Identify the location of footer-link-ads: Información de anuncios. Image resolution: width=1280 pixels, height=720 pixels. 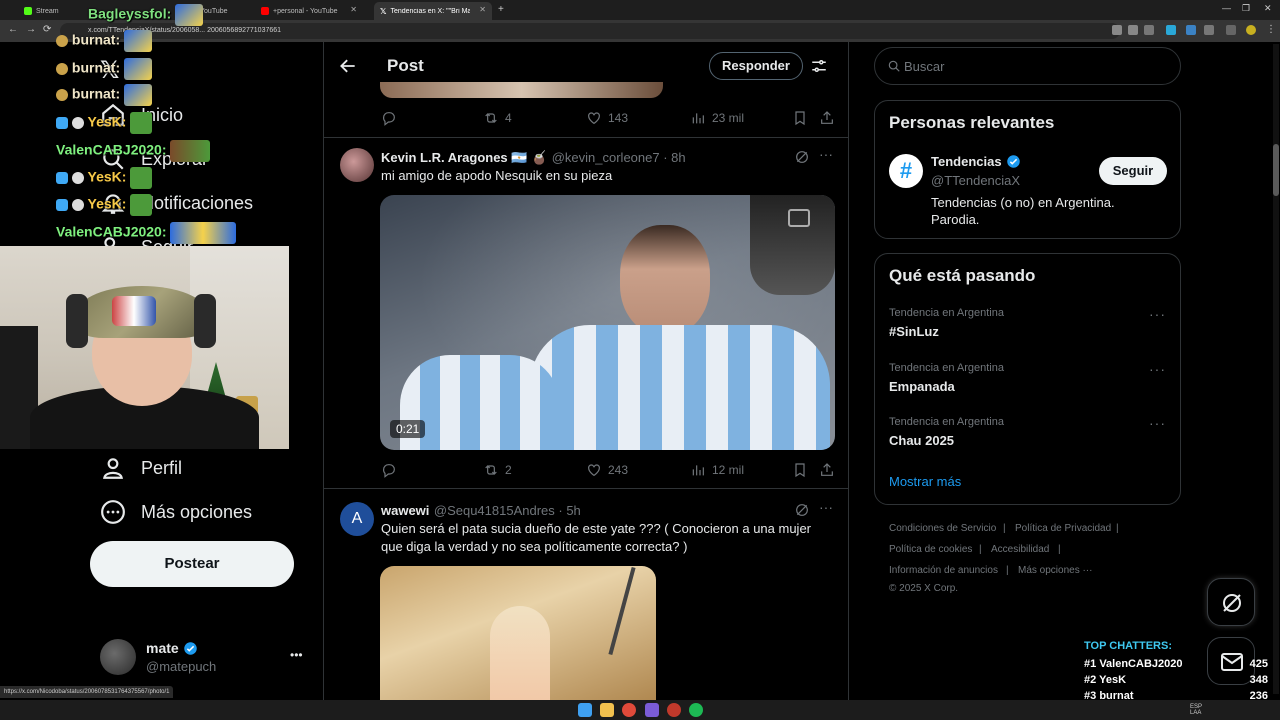
(943, 570).